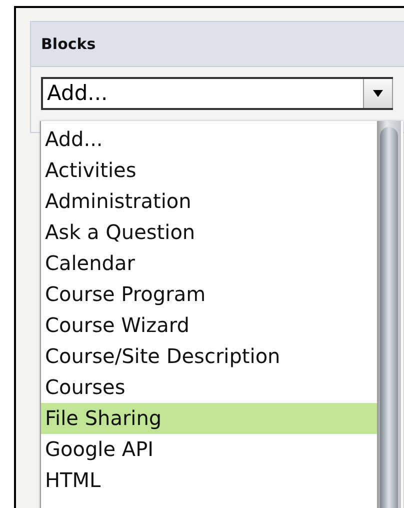 The height and width of the screenshot is (508, 404). Describe the element at coordinates (209, 480) in the screenshot. I see `dropdown-option: HTML` at that location.